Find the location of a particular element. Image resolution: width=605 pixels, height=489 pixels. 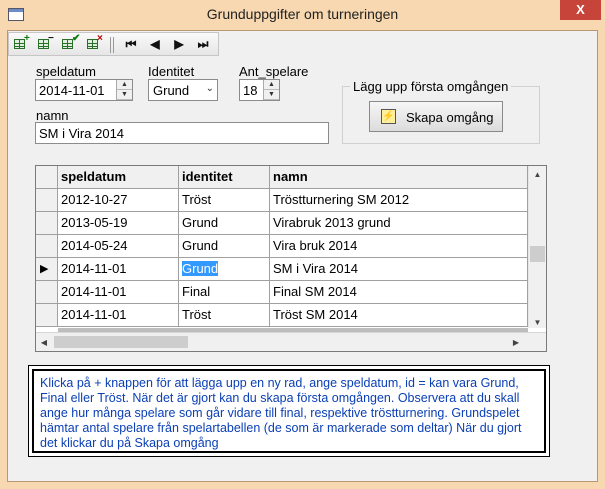

vertical-scroll-thumb is located at coordinates (537, 254).